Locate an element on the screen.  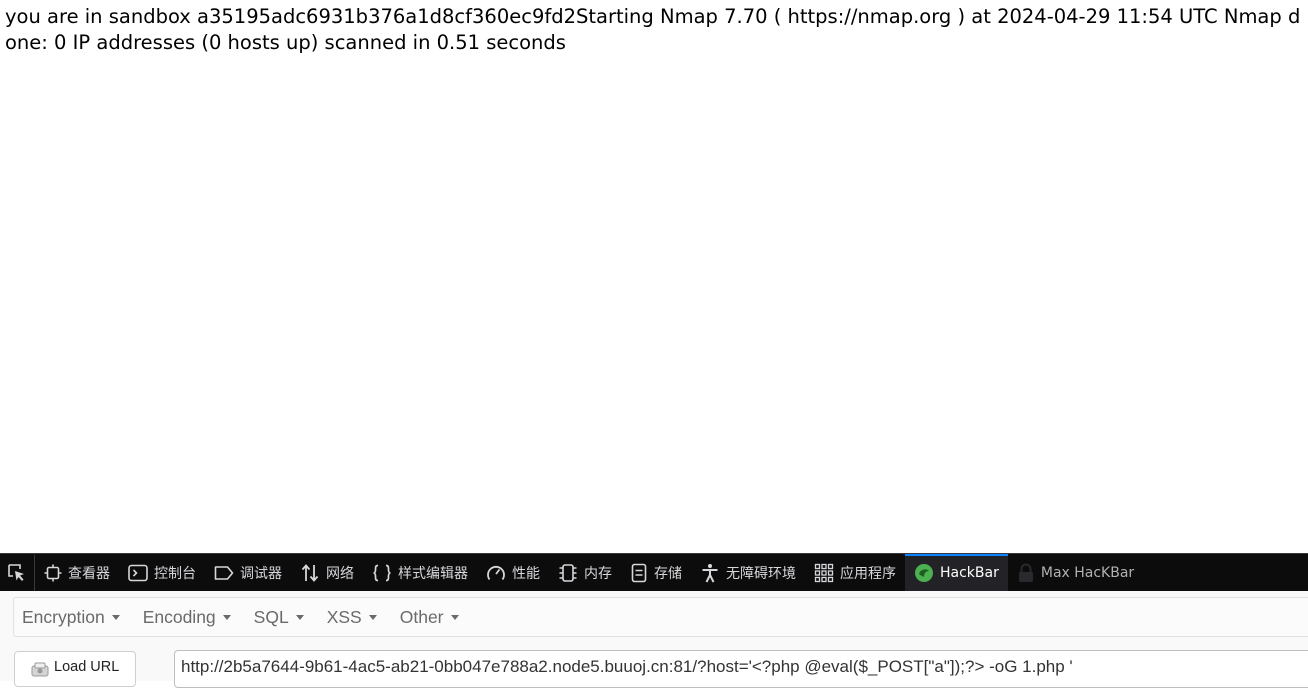
tab-hackbar: HackBar is located at coordinates (956, 572).